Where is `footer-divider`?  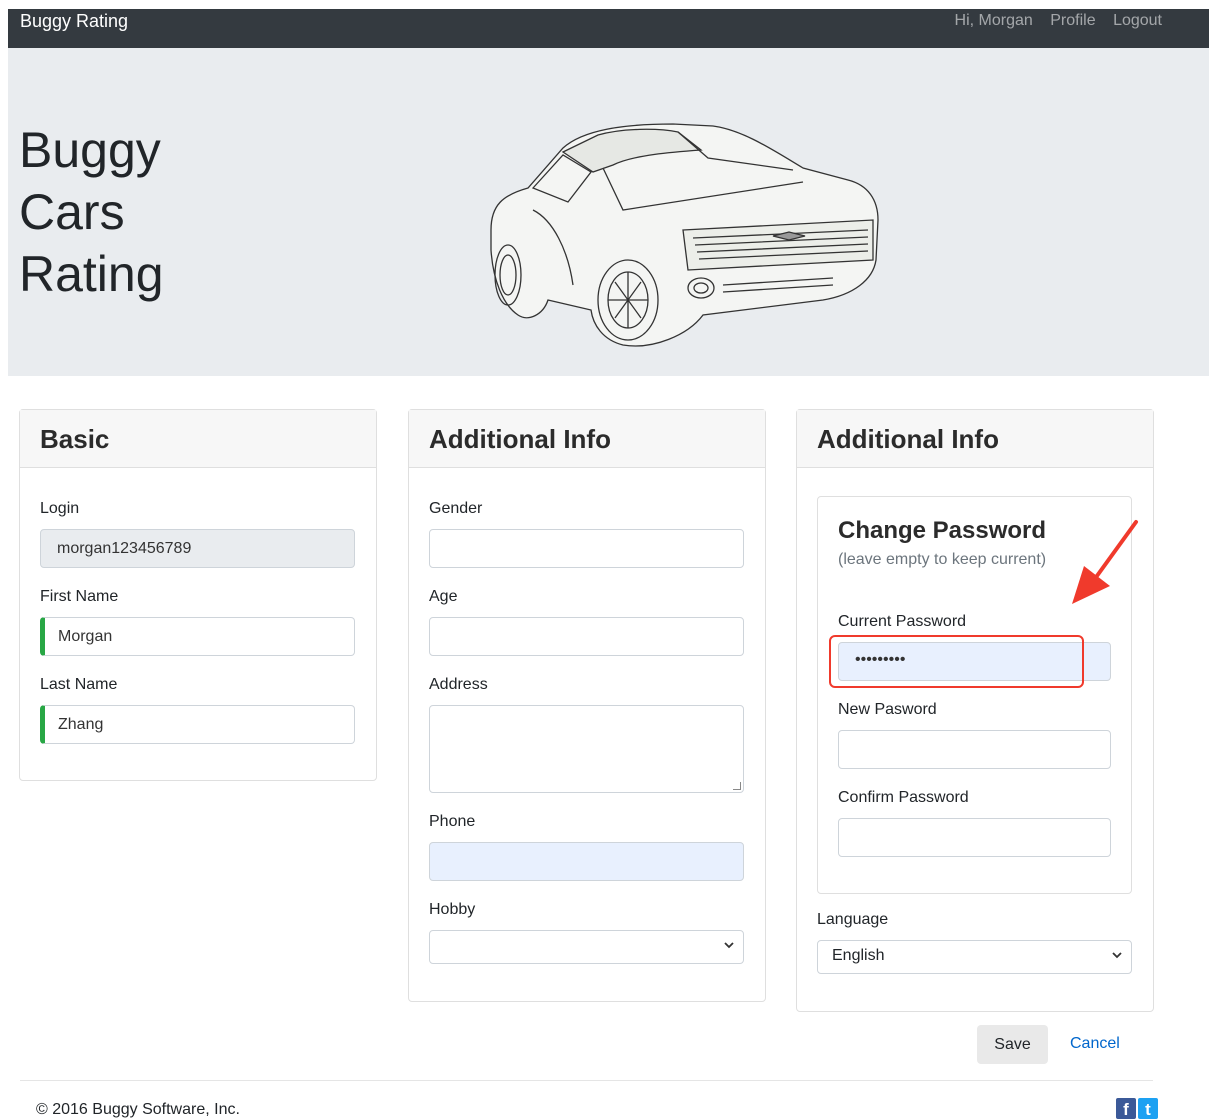 footer-divider is located at coordinates (586, 1080).